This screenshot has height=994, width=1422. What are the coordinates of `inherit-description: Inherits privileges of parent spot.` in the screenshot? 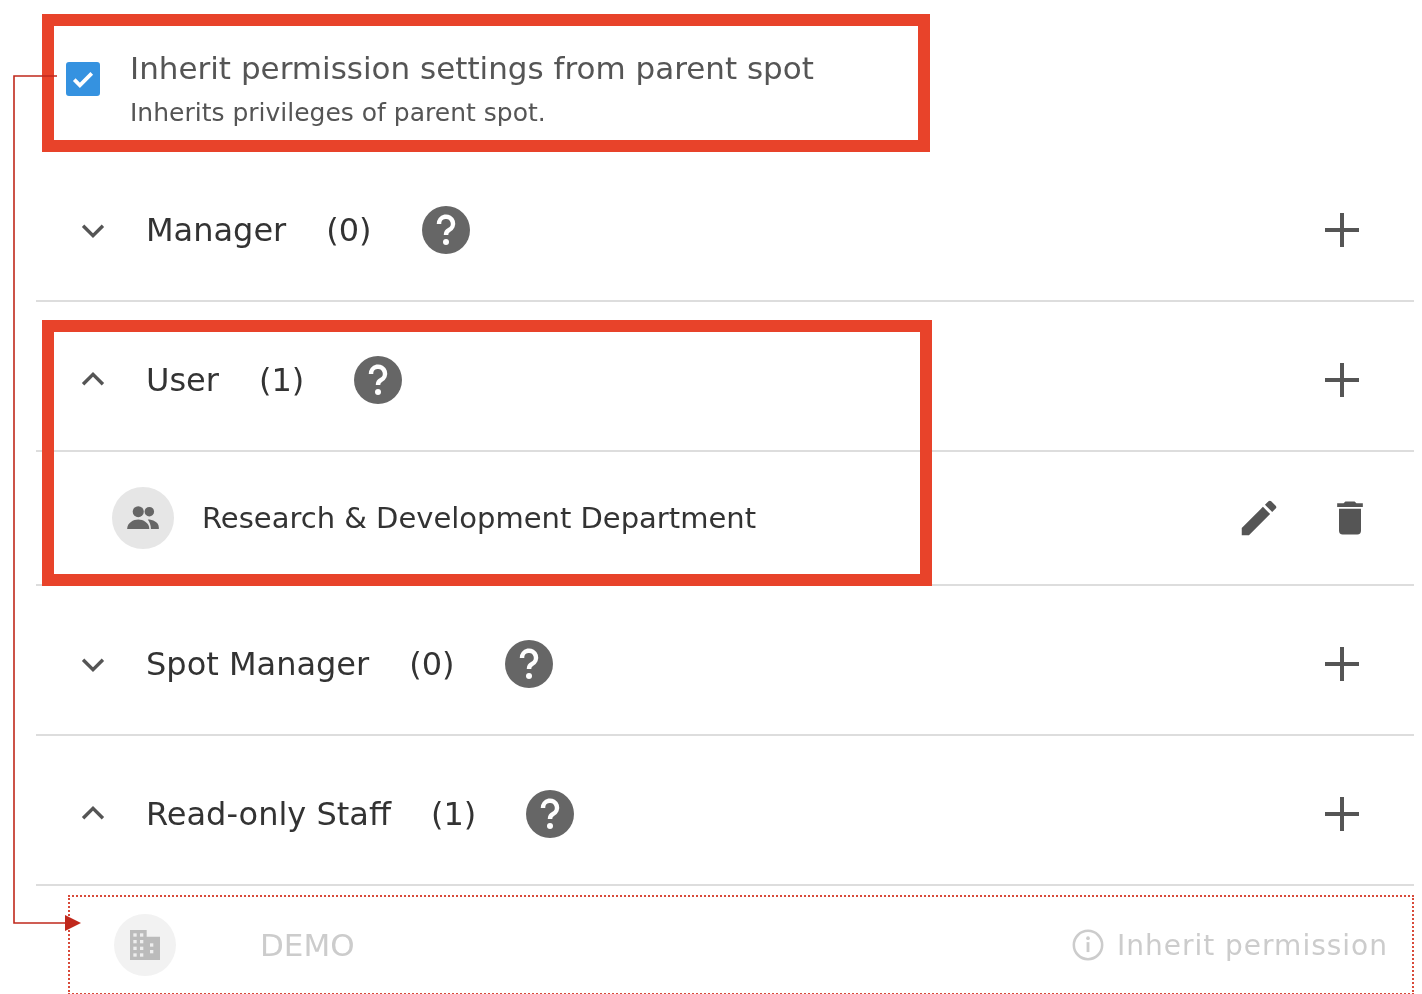 It's located at (338, 112).